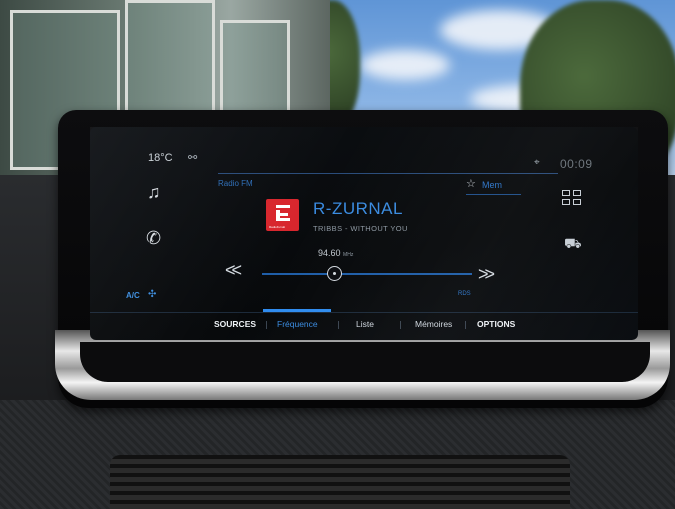 This screenshot has width=675, height=509. I want to click on tuner-slider, so click(367, 274).